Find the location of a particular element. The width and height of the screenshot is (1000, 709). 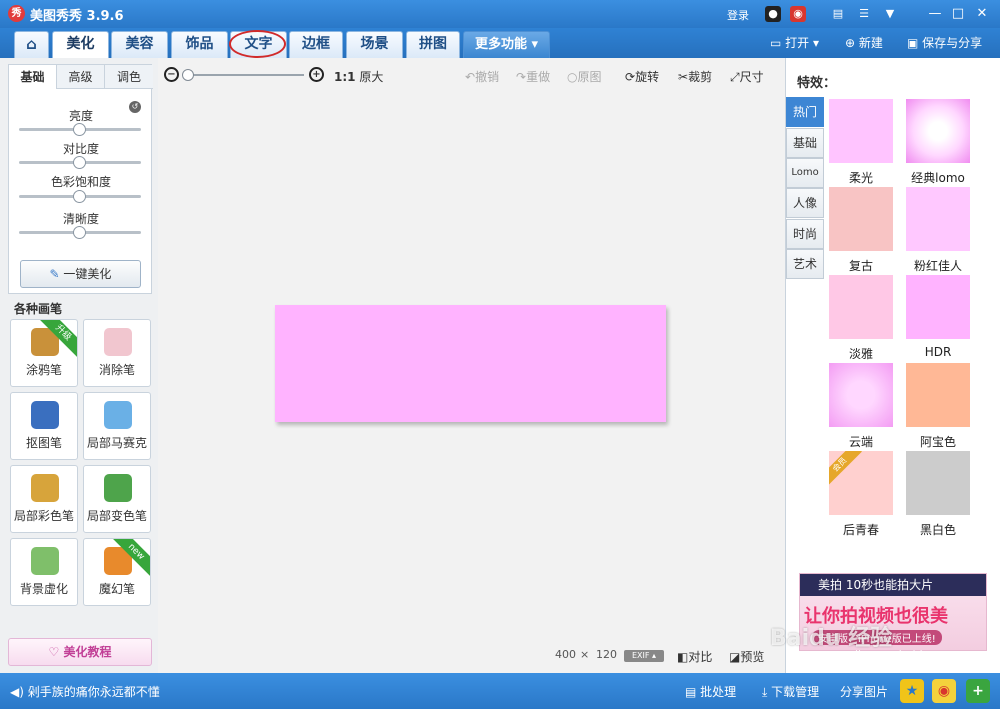

effect-pink-lady is located at coordinates (938, 219).